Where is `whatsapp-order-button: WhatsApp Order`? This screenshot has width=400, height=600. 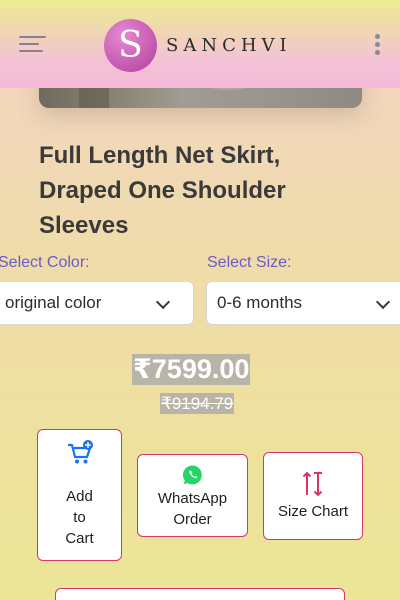
whatsapp-order-button: WhatsApp Order is located at coordinates (192, 495).